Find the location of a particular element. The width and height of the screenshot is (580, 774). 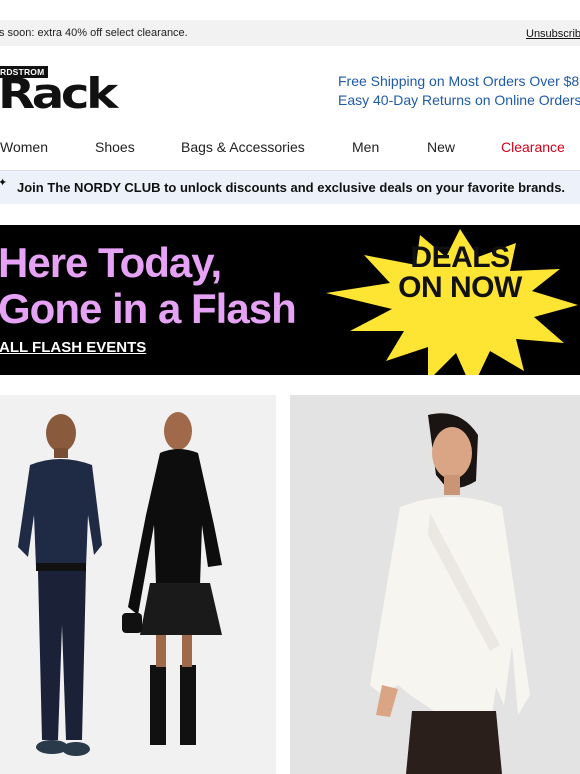

nav-item-men: Men is located at coordinates (365, 147).